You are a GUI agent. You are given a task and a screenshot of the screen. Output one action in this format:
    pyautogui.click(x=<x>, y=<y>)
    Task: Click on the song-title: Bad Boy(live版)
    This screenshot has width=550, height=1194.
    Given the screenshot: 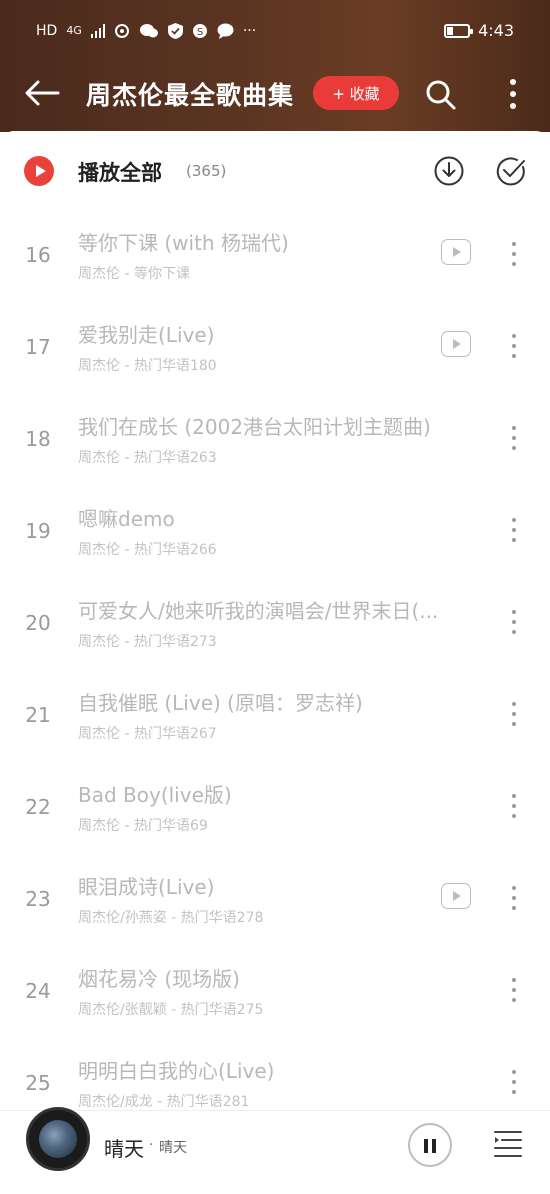 What is the action you would take?
    pyautogui.click(x=283, y=793)
    